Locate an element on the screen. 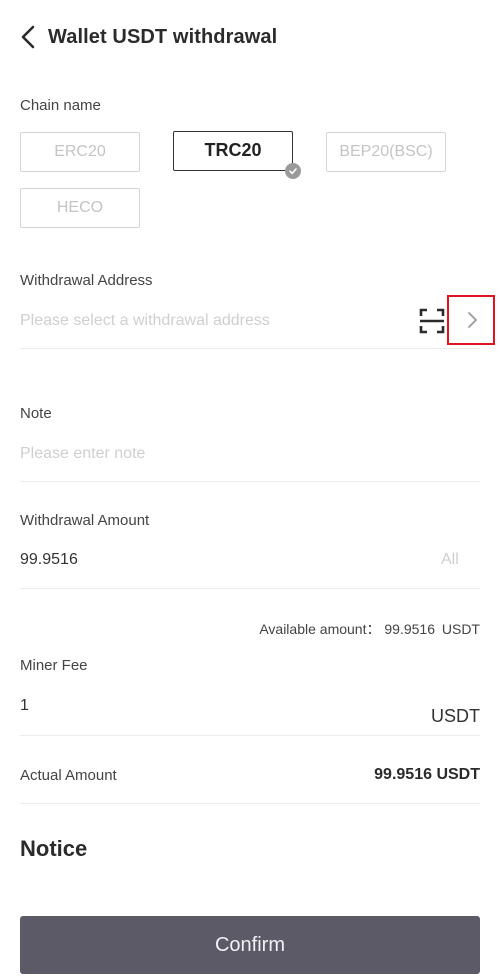 The width and height of the screenshot is (500, 980). chevron-left-icon is located at coordinates (29, 37).